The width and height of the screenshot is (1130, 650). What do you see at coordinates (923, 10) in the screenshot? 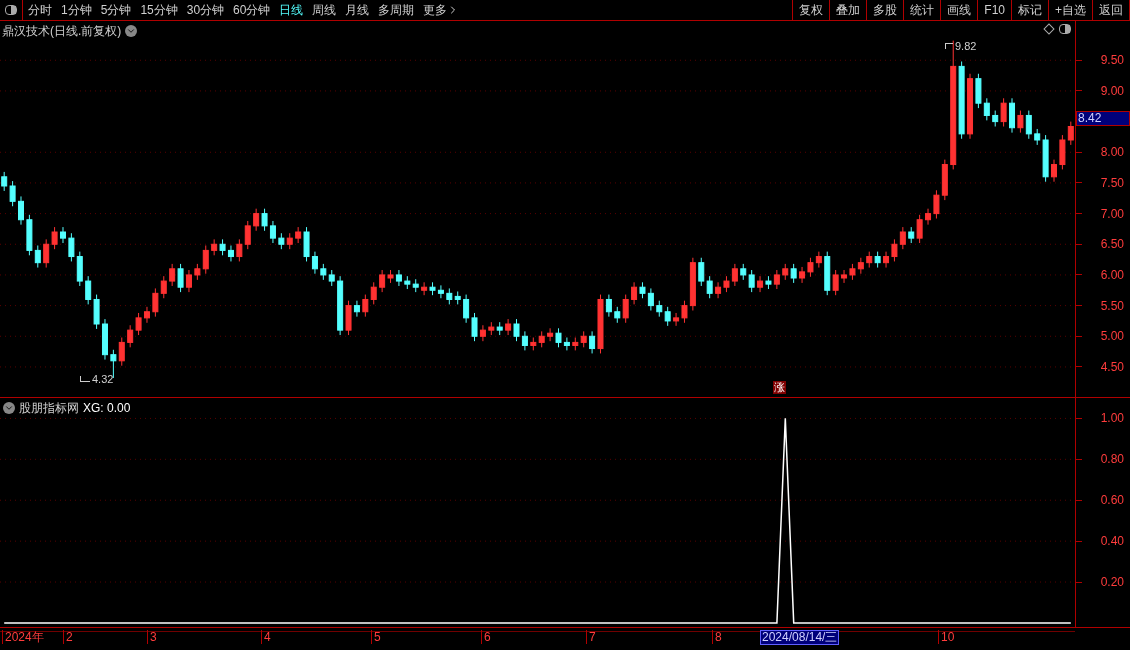
I see `toolbar-button: 统计` at bounding box center [923, 10].